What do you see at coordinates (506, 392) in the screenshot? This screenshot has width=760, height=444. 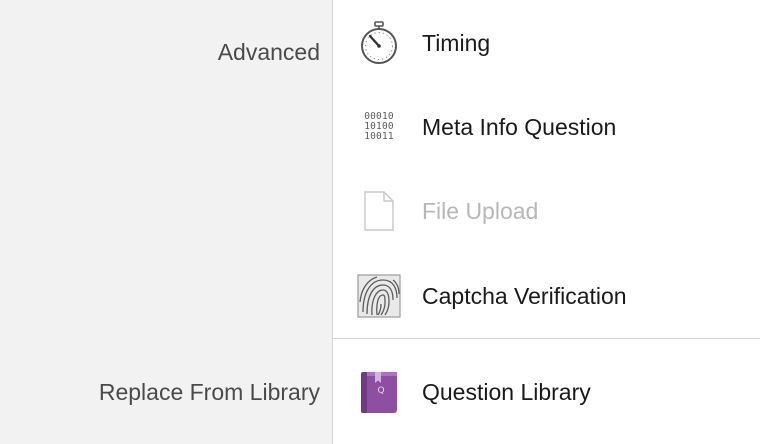 I see `menu-item-label: Question Library` at bounding box center [506, 392].